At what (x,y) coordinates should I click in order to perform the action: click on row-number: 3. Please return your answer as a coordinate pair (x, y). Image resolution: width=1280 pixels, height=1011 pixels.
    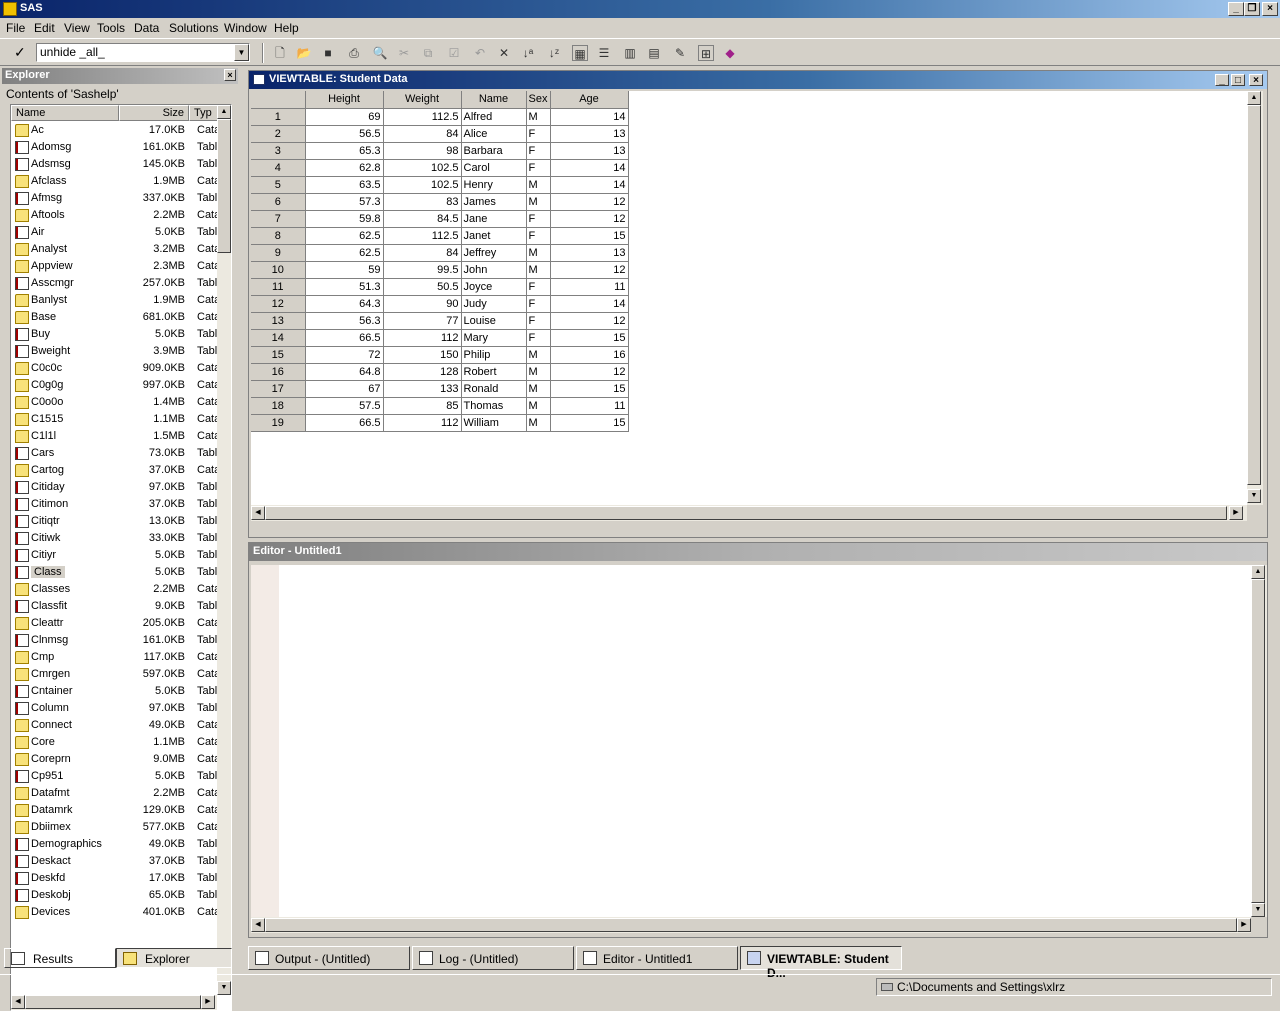
    Looking at the image, I should click on (278, 151).